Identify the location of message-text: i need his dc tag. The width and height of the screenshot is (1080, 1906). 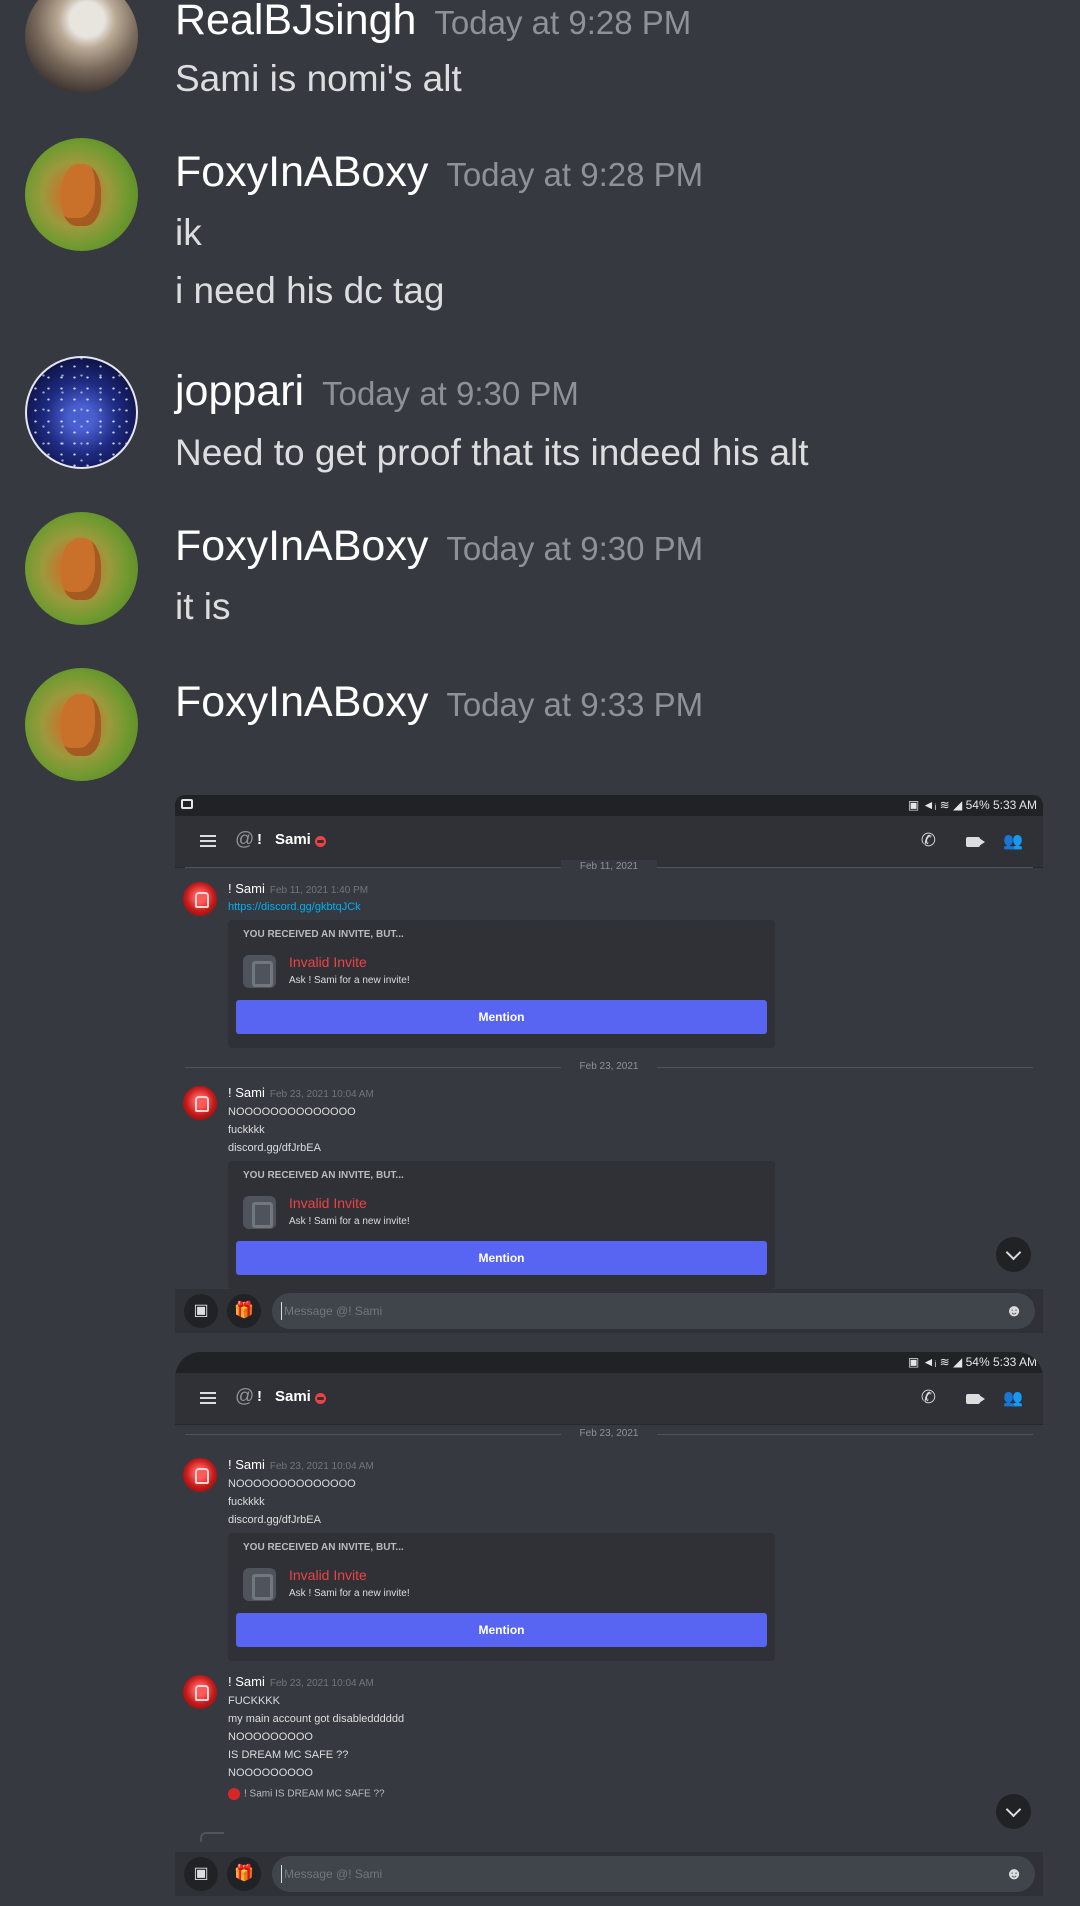
(310, 290).